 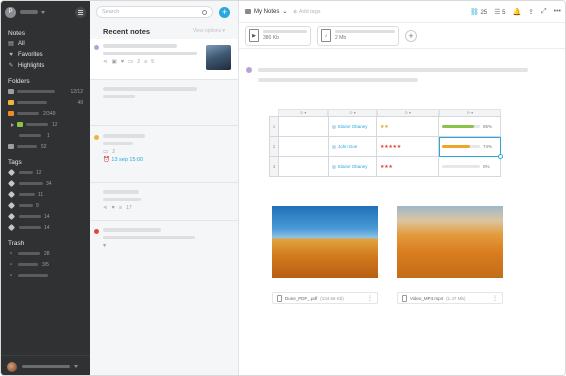 What do you see at coordinates (45, 65) in the screenshot?
I see `sidebar-item-highlights: ✎ Highlights` at bounding box center [45, 65].